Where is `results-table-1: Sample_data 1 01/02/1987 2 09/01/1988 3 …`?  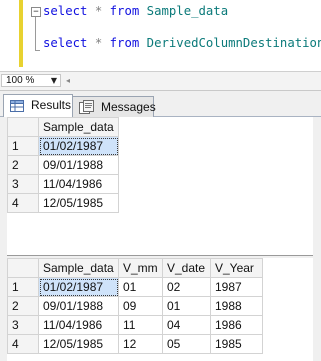
results-table-1: Sample_data 1 01/02/1987 2 09/01/1988 3 … is located at coordinates (63, 165).